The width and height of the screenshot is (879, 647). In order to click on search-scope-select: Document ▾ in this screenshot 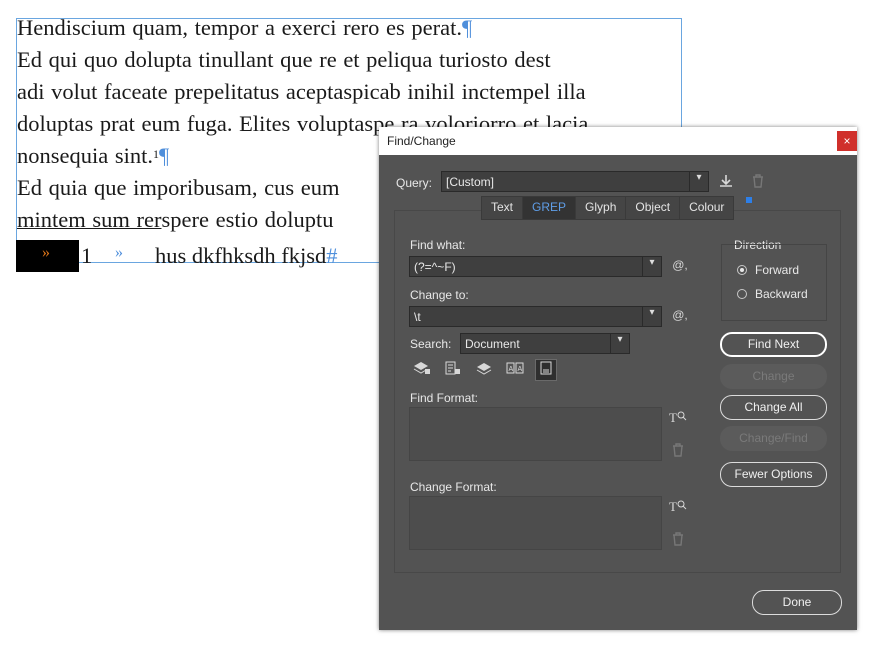, I will do `click(545, 343)`.